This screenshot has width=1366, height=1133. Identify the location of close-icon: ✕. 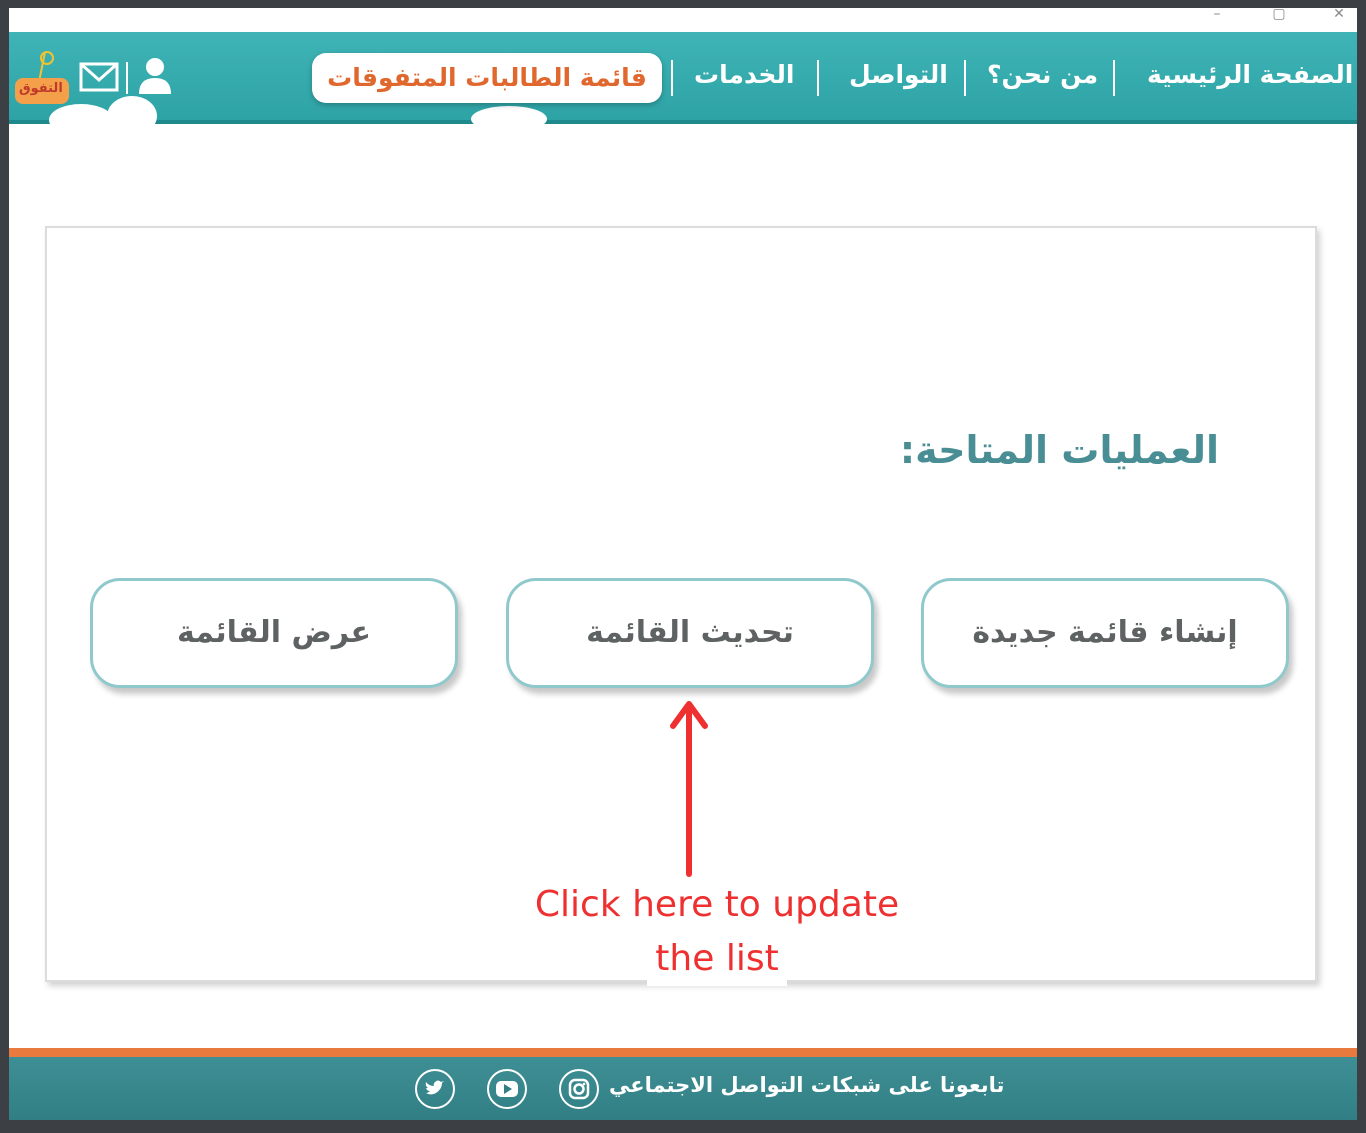
(1339, 17).